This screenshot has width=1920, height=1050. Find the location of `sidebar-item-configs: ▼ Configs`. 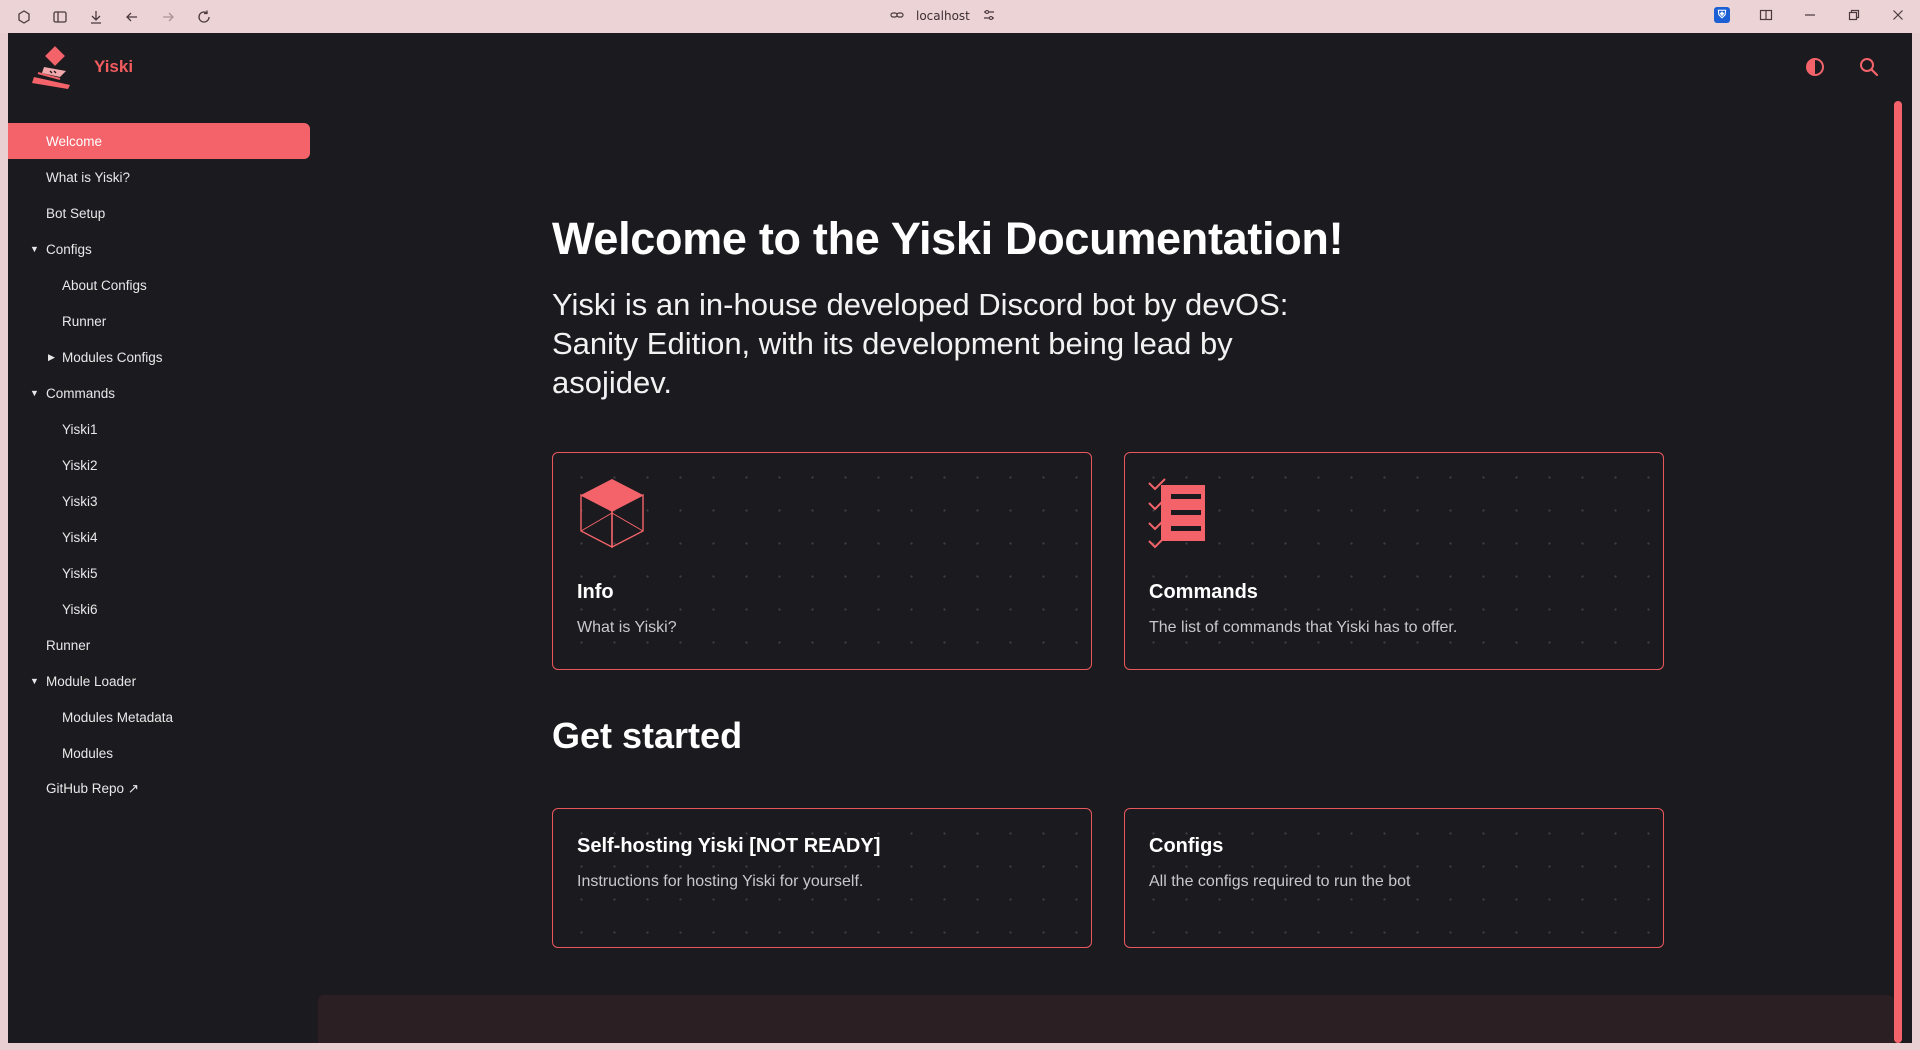

sidebar-item-configs: ▼ Configs is located at coordinates (159, 249).